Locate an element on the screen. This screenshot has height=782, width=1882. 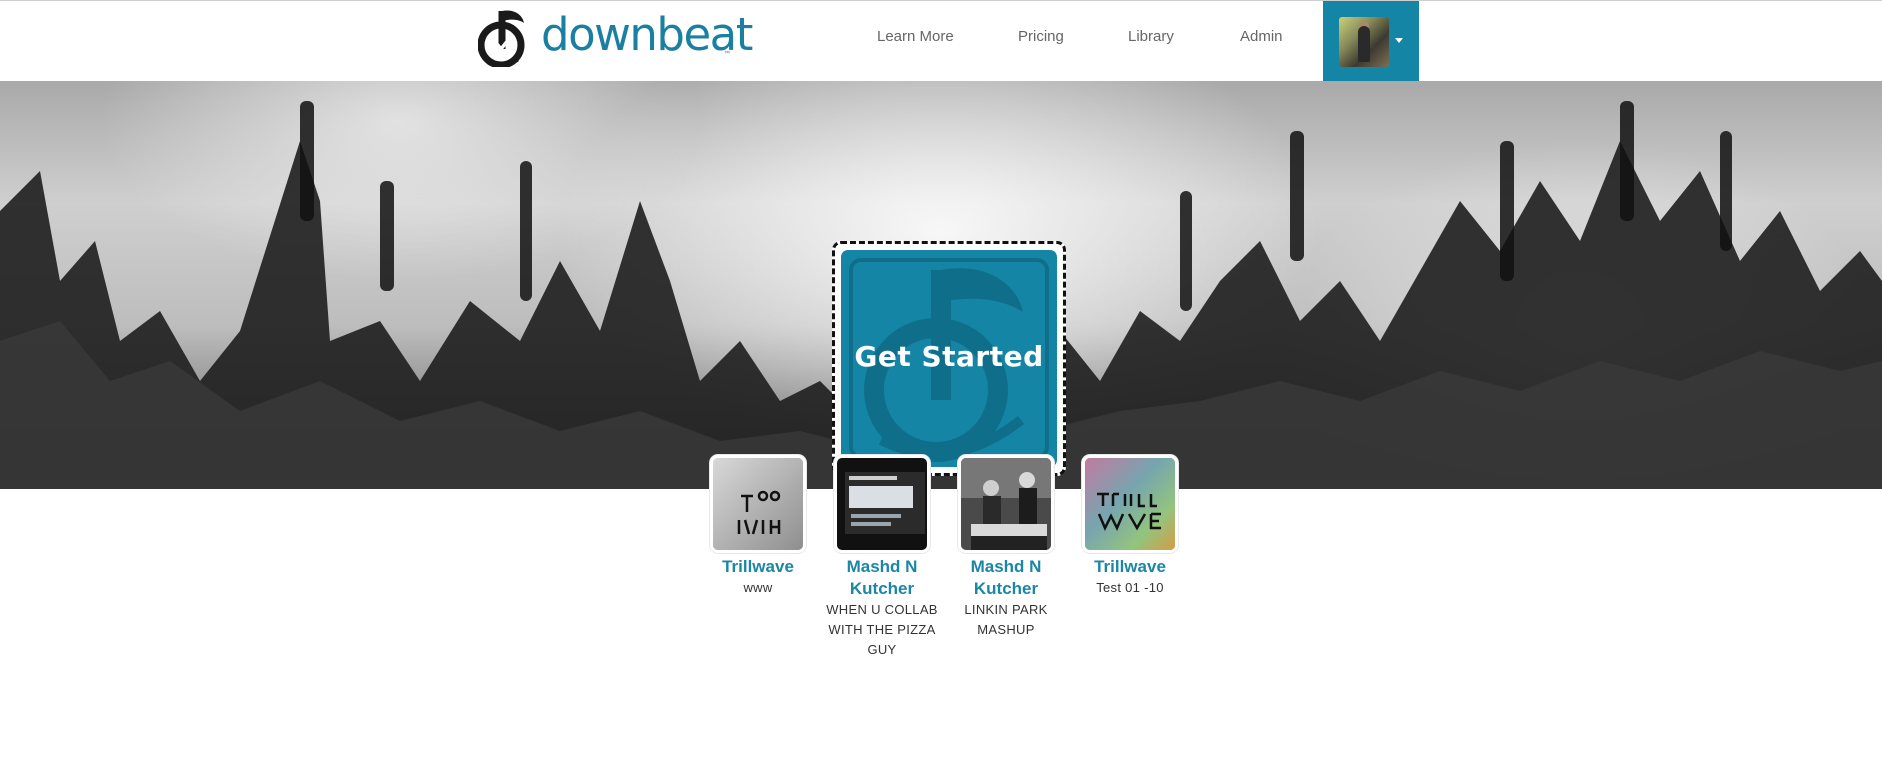
nav-admin: Admin is located at coordinates (1261, 36).